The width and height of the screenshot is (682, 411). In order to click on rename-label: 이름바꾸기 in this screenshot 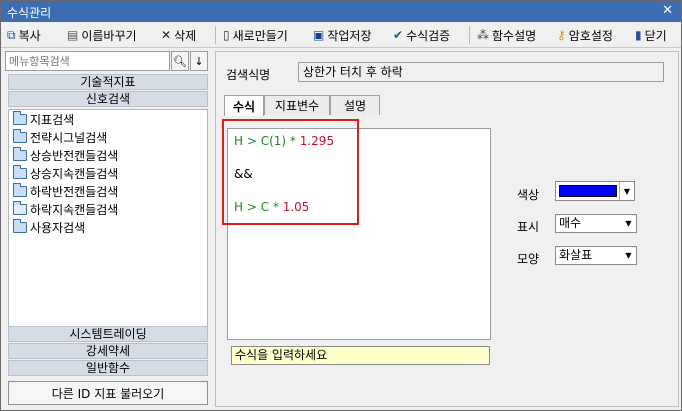, I will do `click(109, 35)`.